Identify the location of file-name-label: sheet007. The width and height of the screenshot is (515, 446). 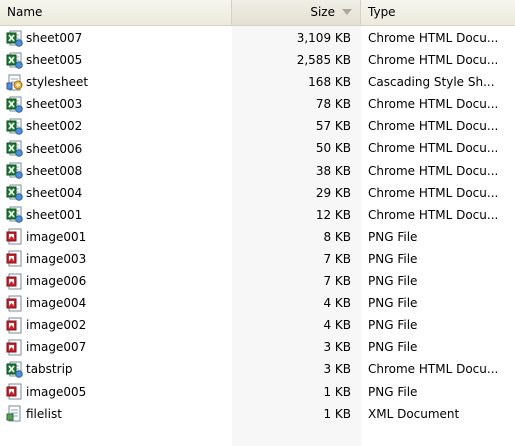
(54, 38).